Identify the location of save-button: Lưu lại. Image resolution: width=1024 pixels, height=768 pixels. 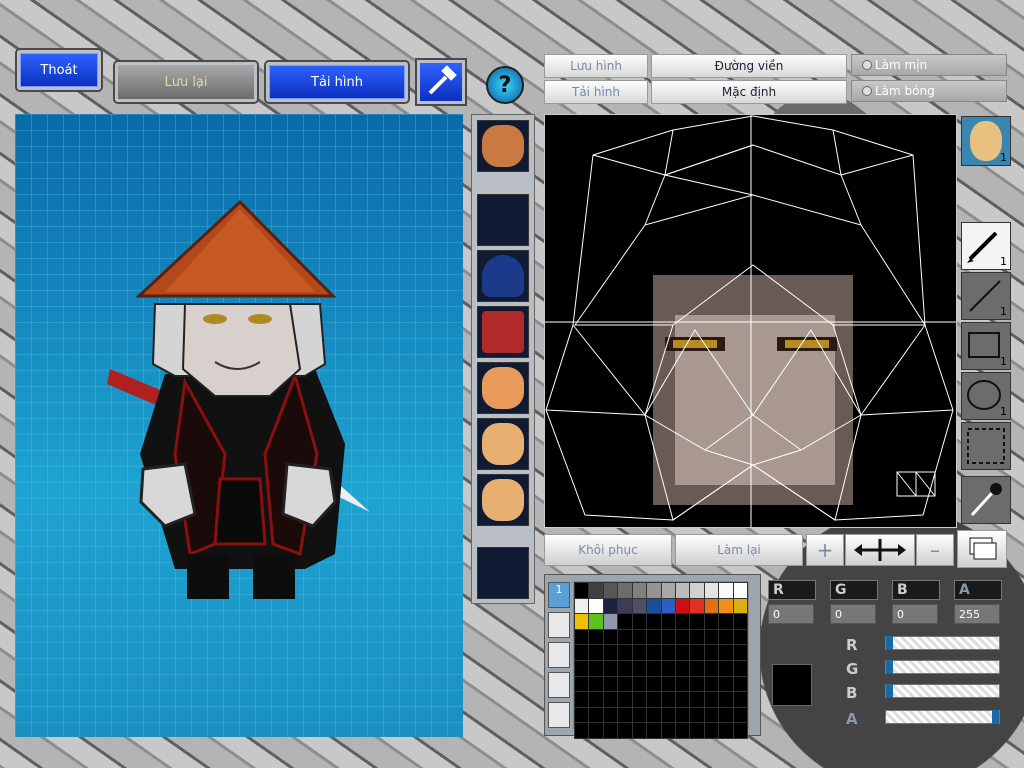
(186, 82).